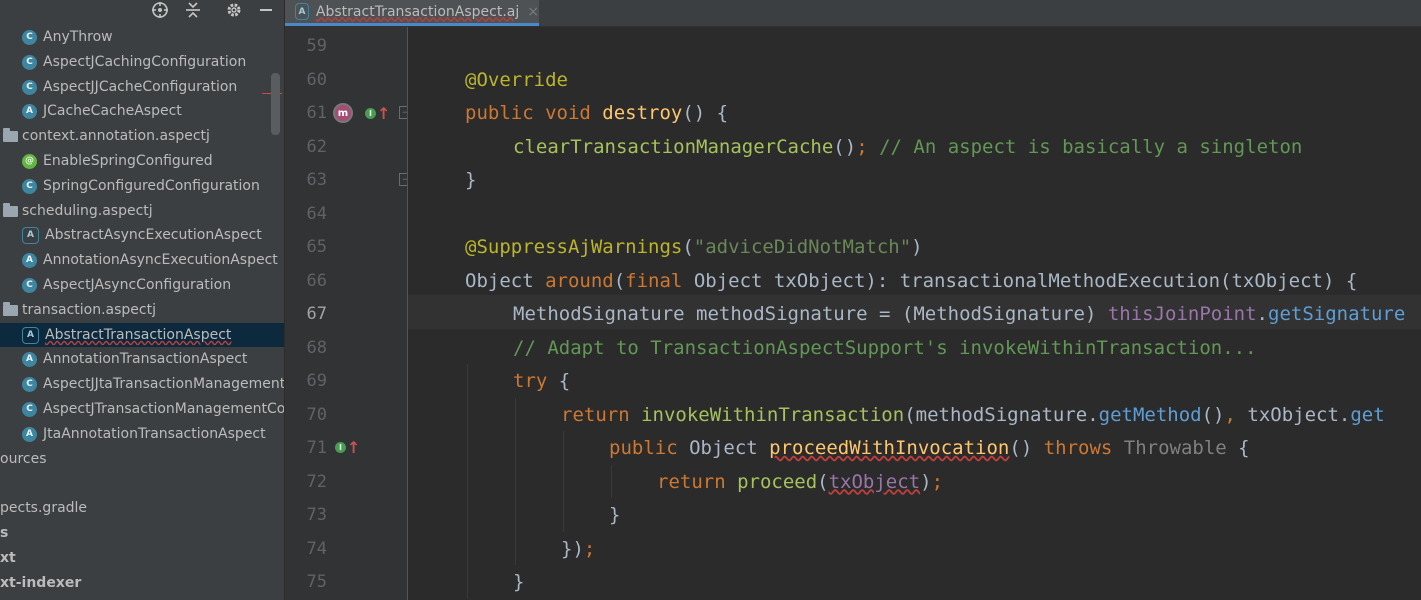  What do you see at coordinates (234, 10) in the screenshot?
I see `gear-icon` at bounding box center [234, 10].